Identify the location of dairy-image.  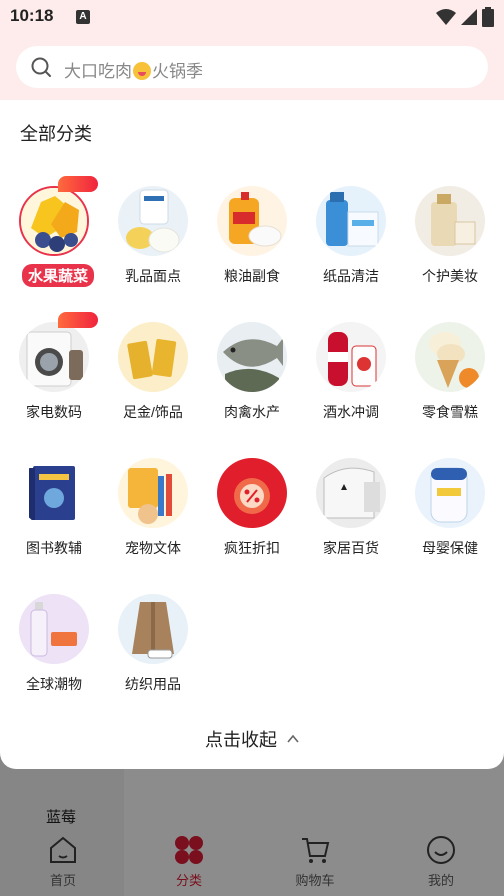
(153, 221).